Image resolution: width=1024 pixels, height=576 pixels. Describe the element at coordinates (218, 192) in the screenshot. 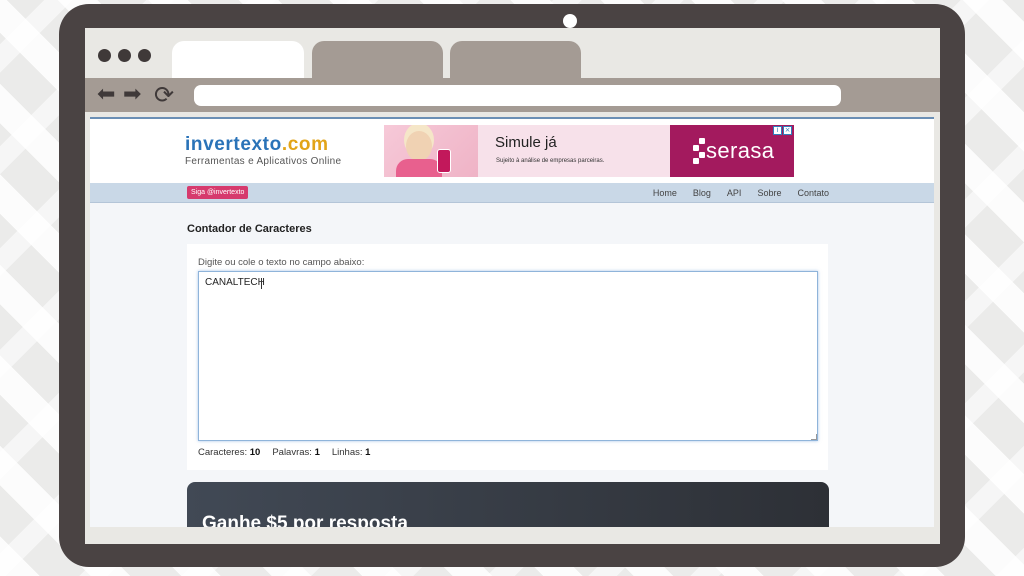

I see `follow-button: Siga @invertexto` at that location.